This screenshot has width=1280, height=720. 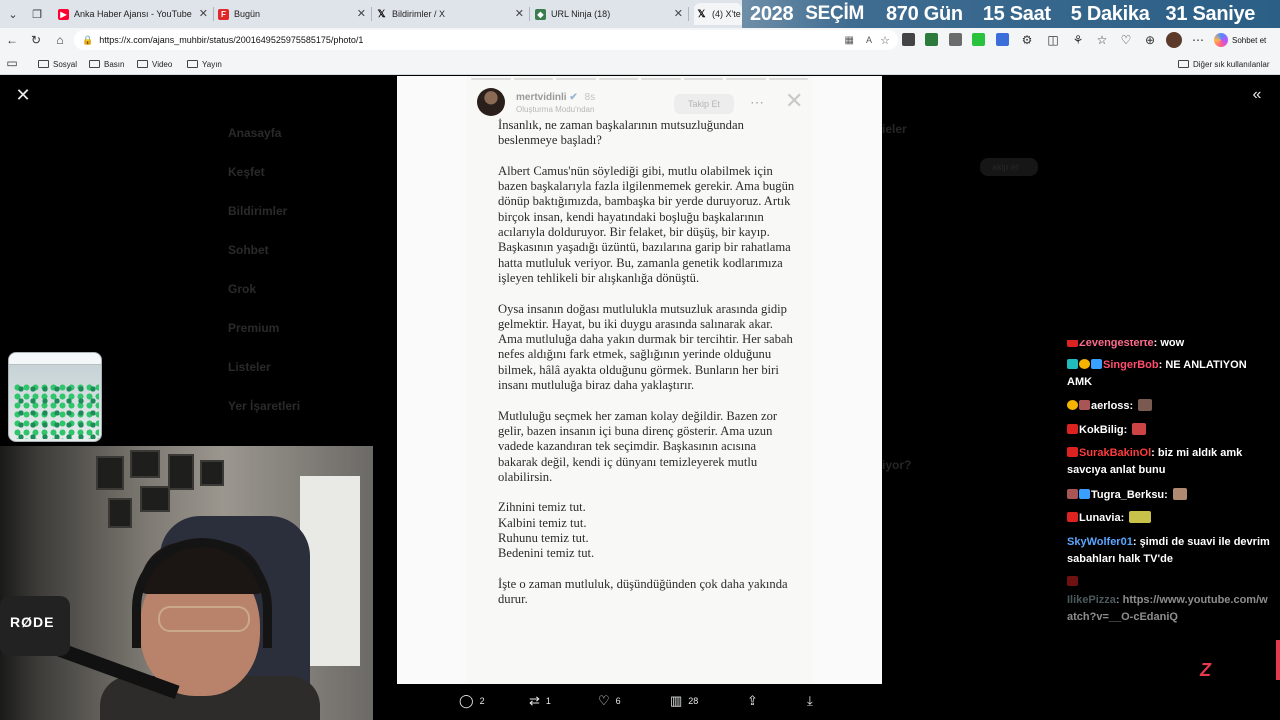 What do you see at coordinates (1027, 40) in the screenshot?
I see `extensions-puzzle-icon: ⚙` at bounding box center [1027, 40].